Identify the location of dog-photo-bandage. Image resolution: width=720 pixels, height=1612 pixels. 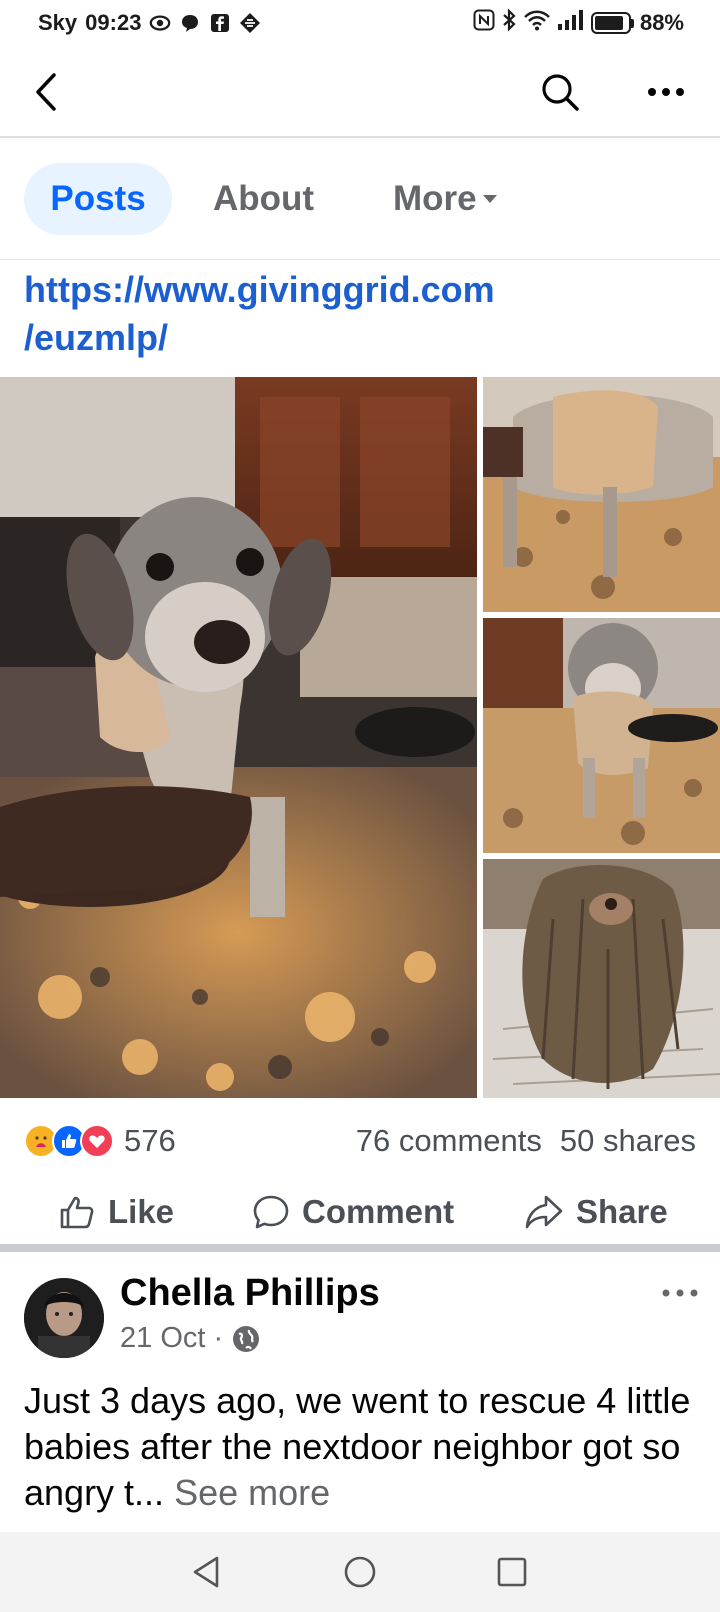
(601, 494).